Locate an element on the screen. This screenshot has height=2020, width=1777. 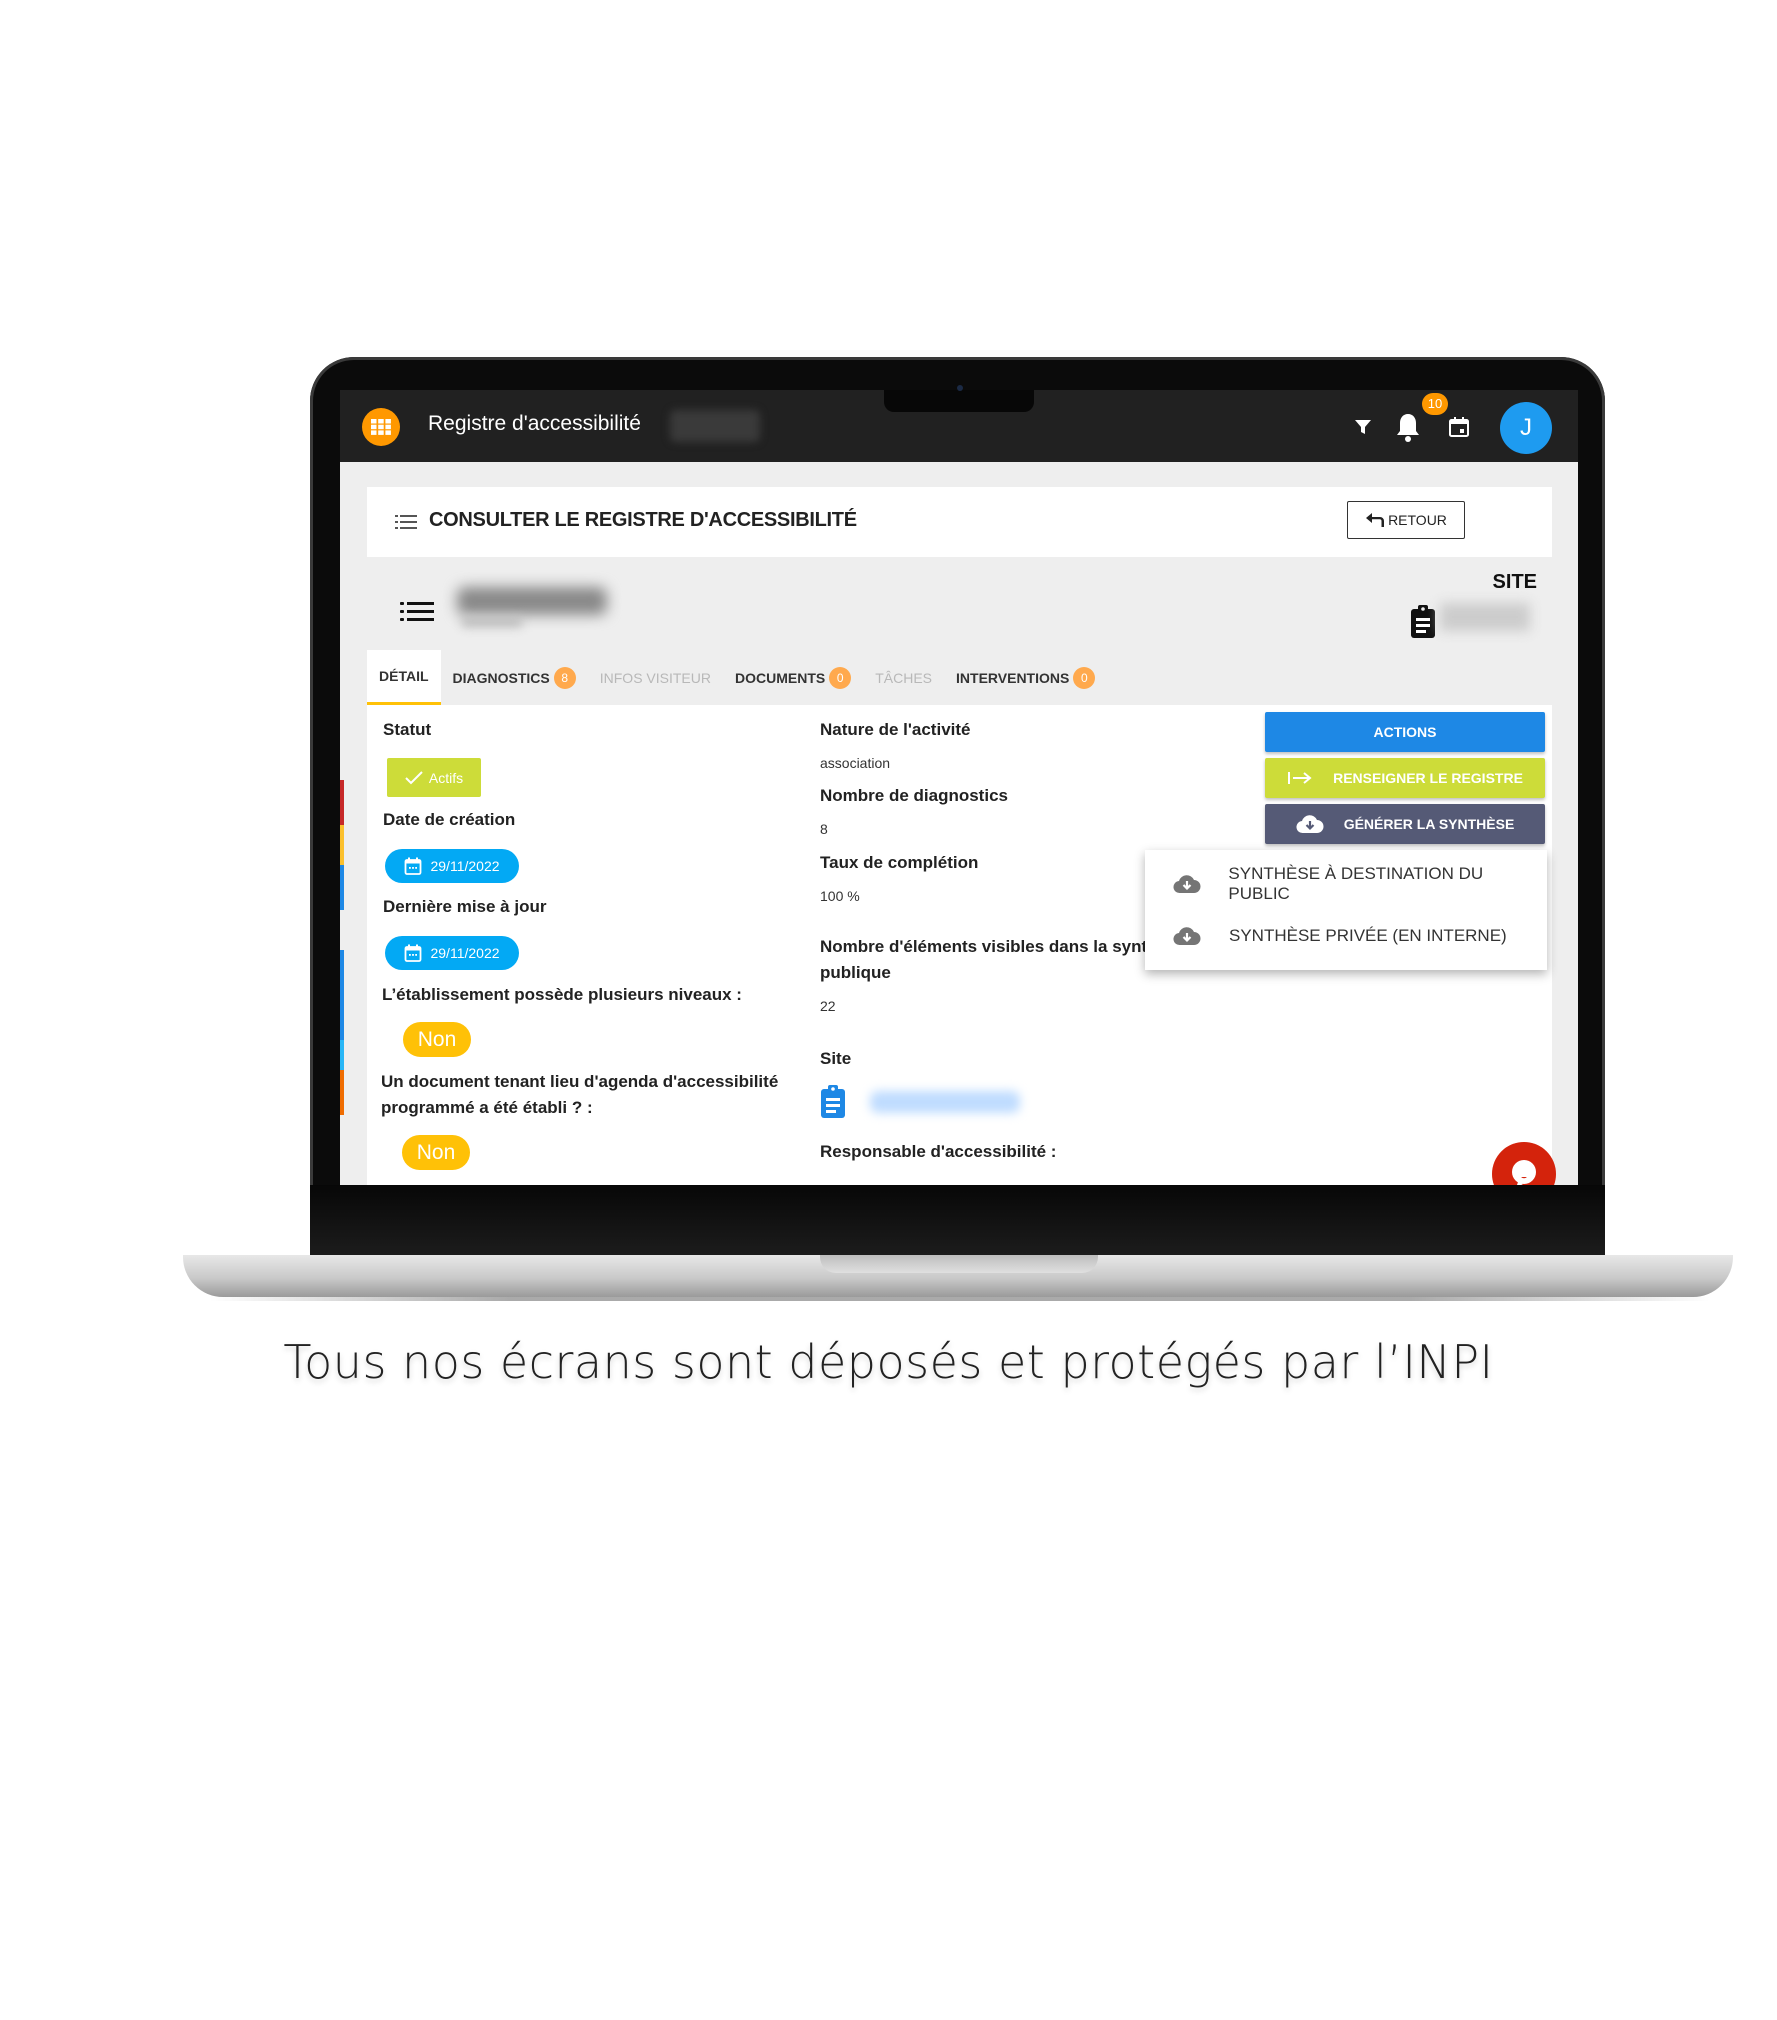
nature-value: association is located at coordinates (855, 763).